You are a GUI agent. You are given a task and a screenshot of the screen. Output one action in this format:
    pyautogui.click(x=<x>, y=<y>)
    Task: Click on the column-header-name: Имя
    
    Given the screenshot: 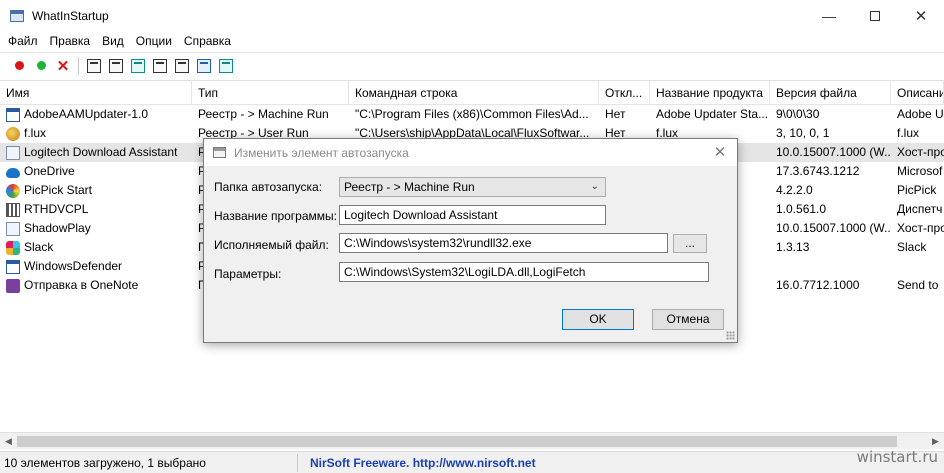 What is the action you would take?
    pyautogui.click(x=96, y=93)
    